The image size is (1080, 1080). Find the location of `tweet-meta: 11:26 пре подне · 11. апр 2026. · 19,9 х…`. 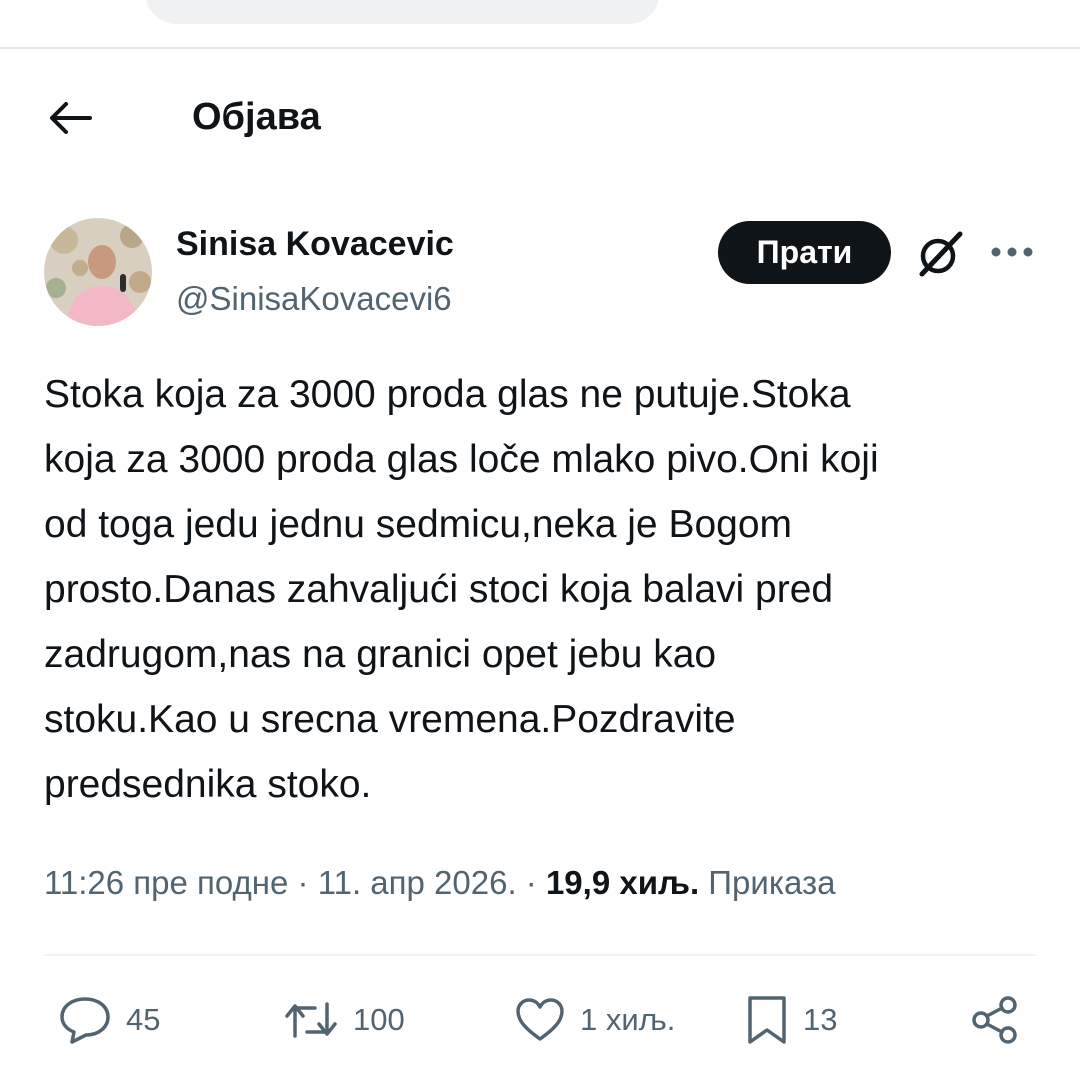

tweet-meta: 11:26 пре подне · 11. апр 2026. · 19,9 х… is located at coordinates (544, 883).